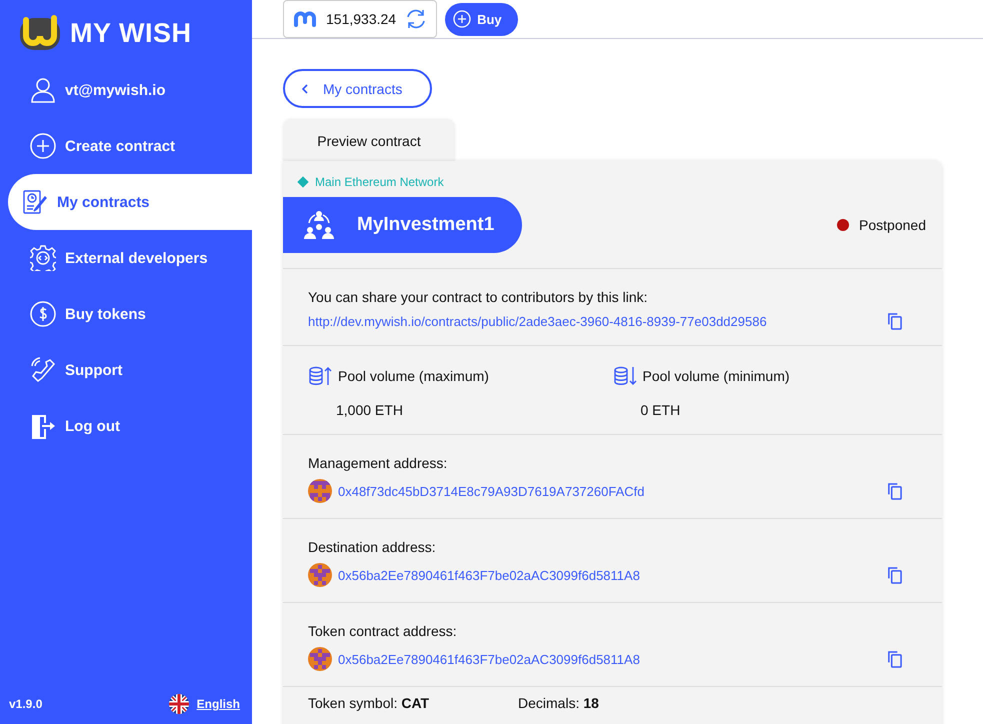  Describe the element at coordinates (305, 19) in the screenshot. I see `token-icon` at that location.